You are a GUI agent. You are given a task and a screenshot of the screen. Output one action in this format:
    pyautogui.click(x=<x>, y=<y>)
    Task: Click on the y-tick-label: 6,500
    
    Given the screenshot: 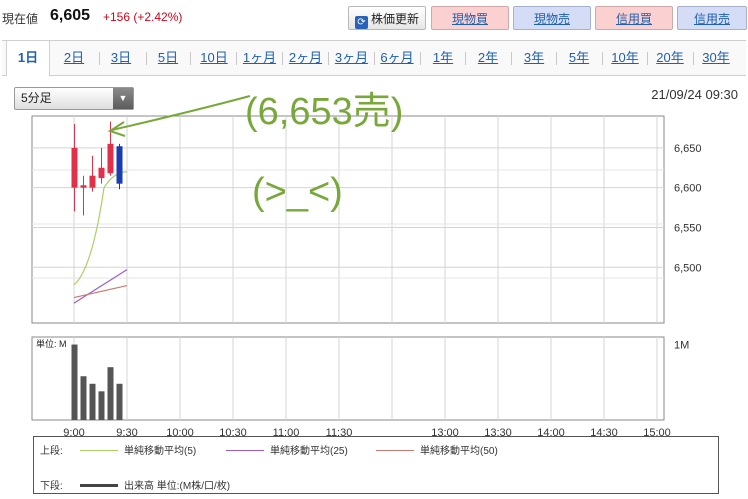 What is the action you would take?
    pyautogui.click(x=688, y=268)
    